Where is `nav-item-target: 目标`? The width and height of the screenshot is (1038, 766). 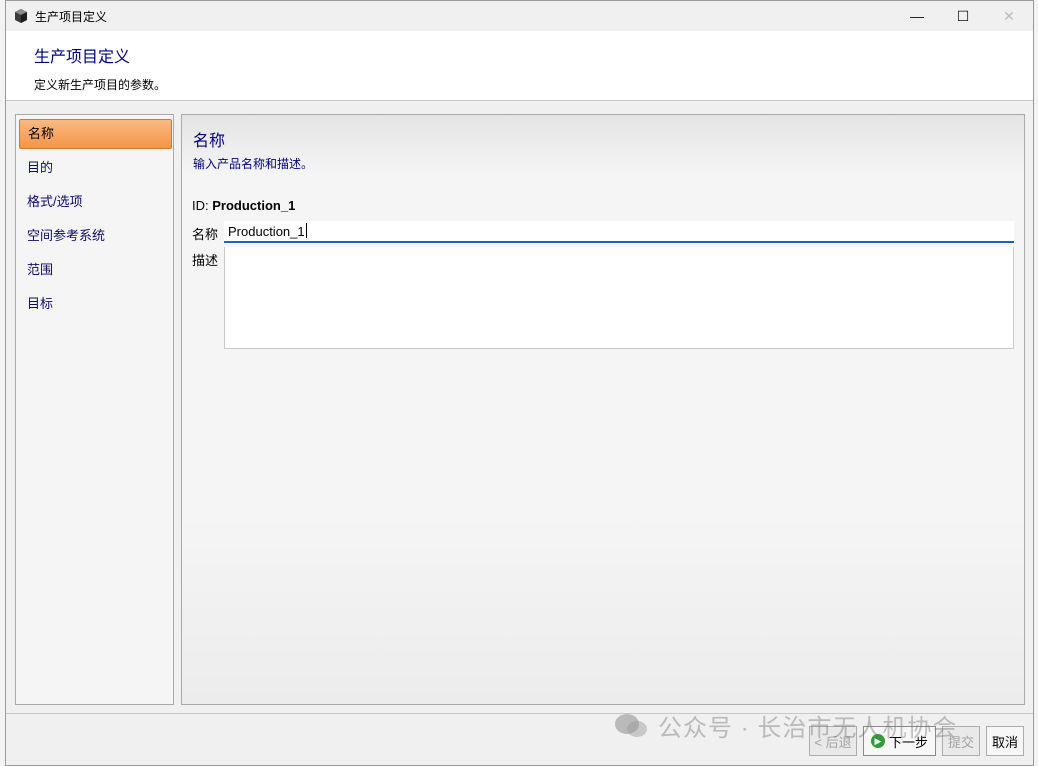
nav-item-target: 目标 is located at coordinates (95, 304).